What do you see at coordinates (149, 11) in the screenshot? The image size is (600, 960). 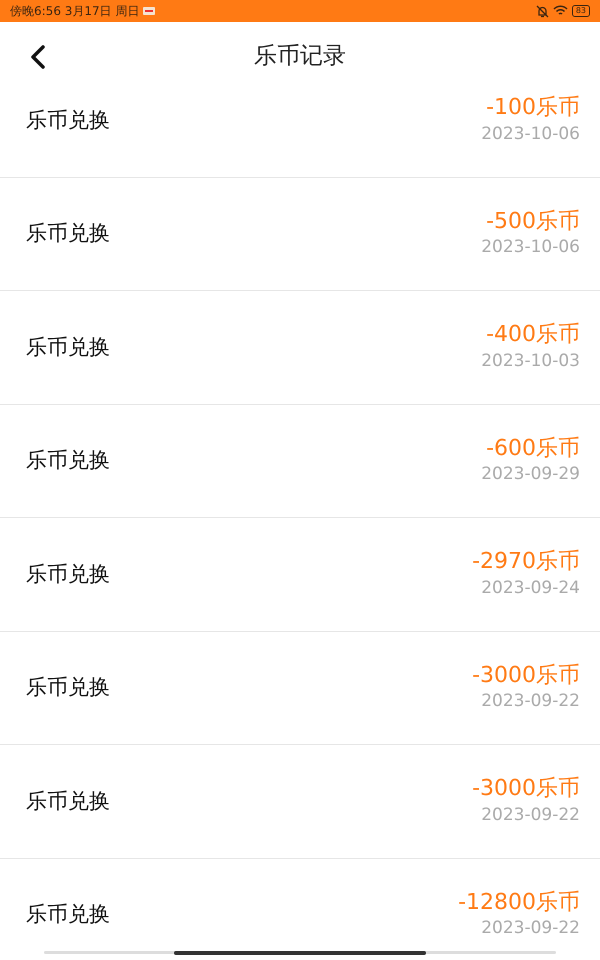 I see `notification-icon` at bounding box center [149, 11].